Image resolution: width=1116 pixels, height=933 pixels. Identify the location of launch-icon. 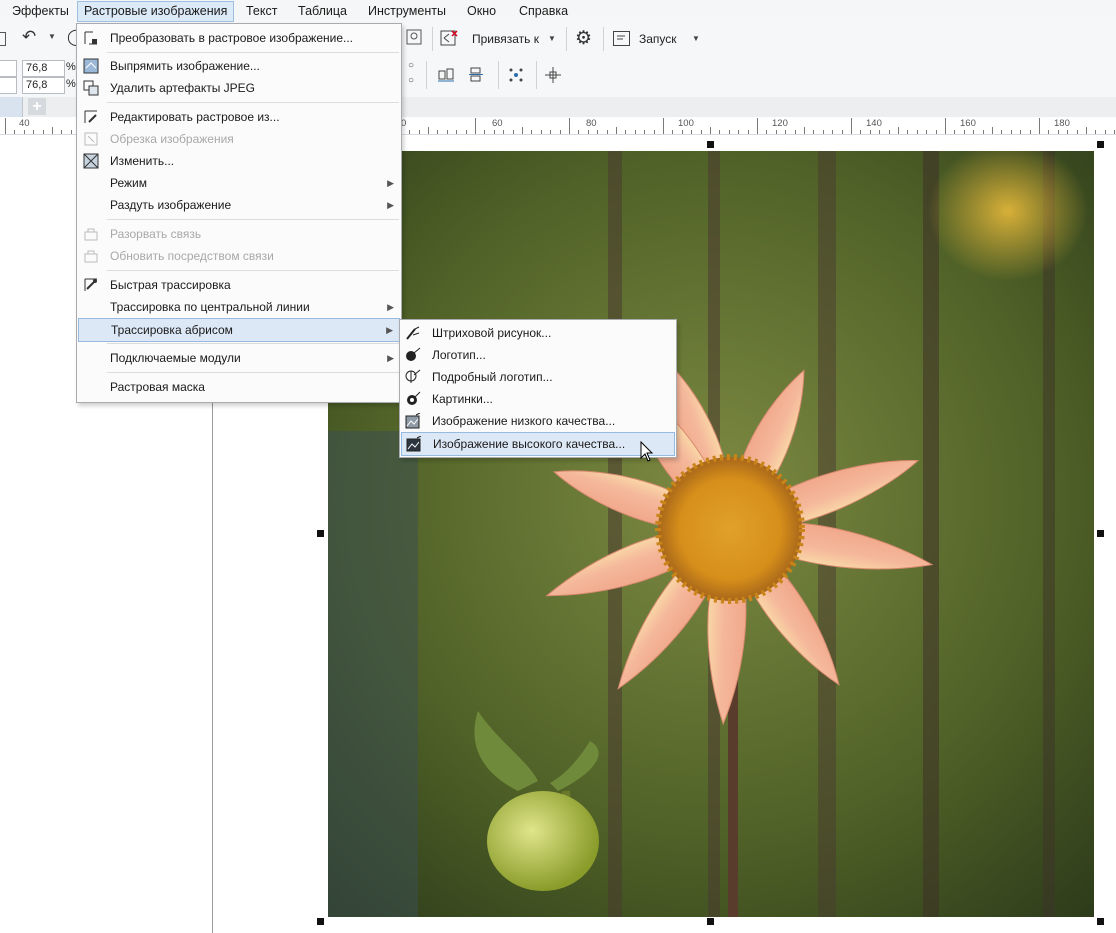
(621, 38).